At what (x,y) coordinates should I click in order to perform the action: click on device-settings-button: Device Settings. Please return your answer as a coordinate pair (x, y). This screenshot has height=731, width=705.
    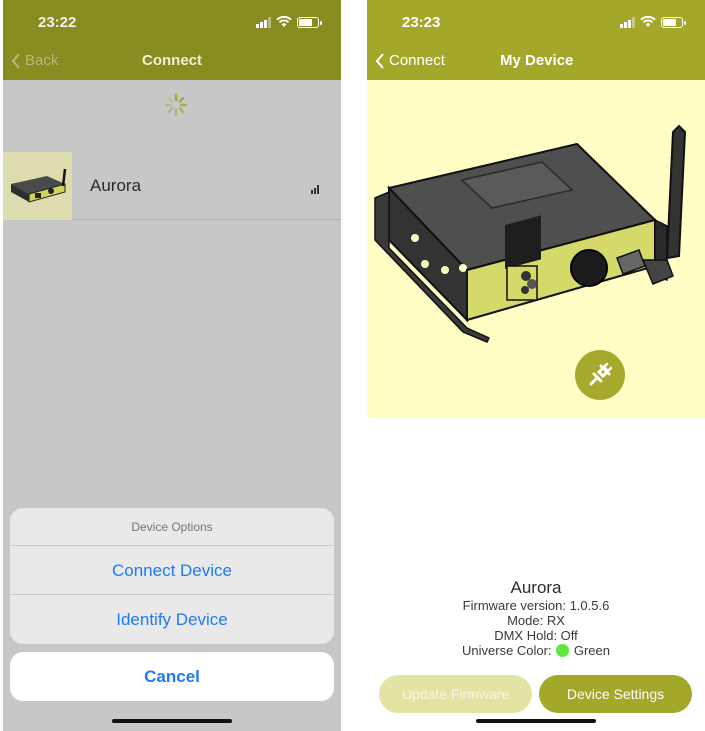
    Looking at the image, I should click on (615, 694).